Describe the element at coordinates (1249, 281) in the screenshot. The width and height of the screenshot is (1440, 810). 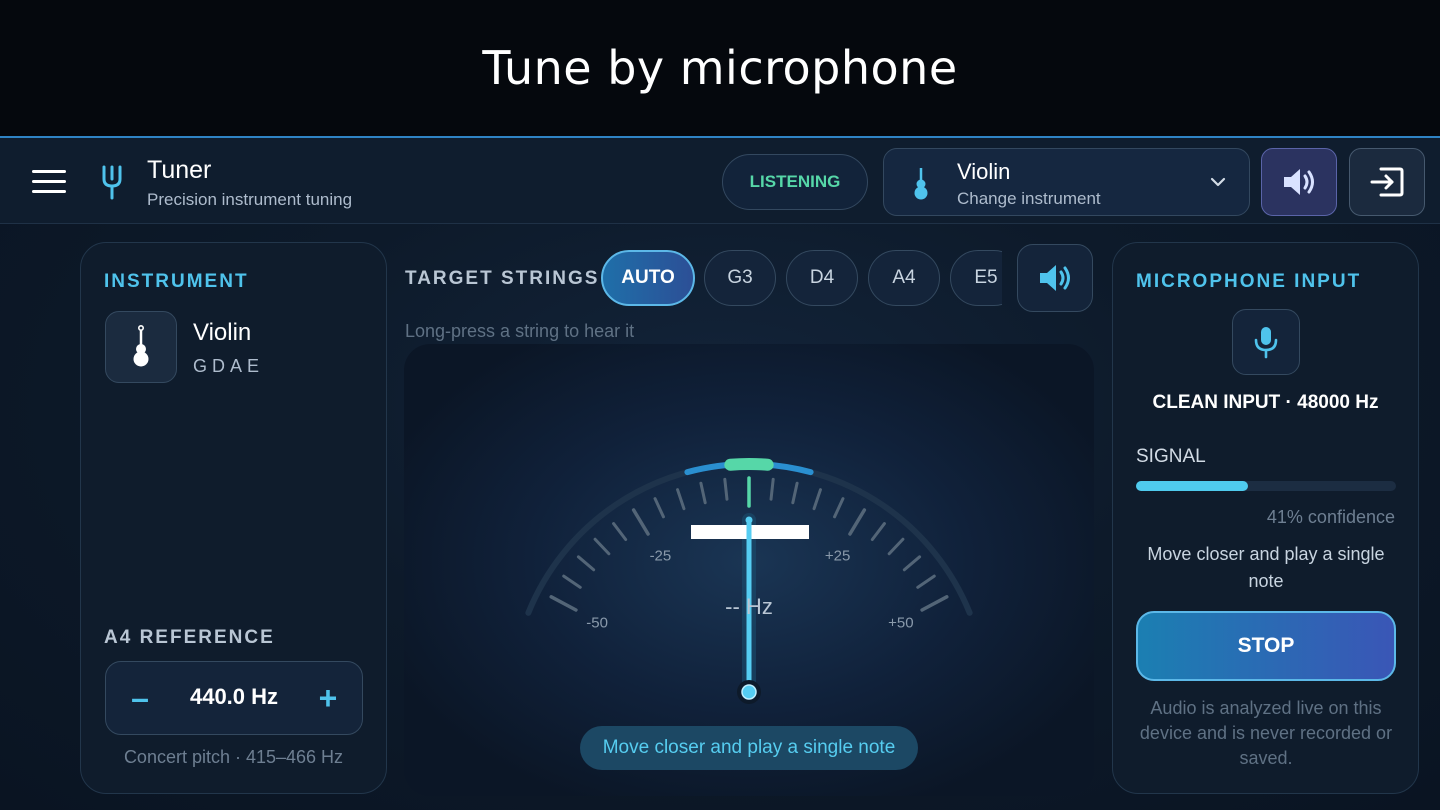
I see `microphone-section-label: MICROPHONE INPUT` at that location.